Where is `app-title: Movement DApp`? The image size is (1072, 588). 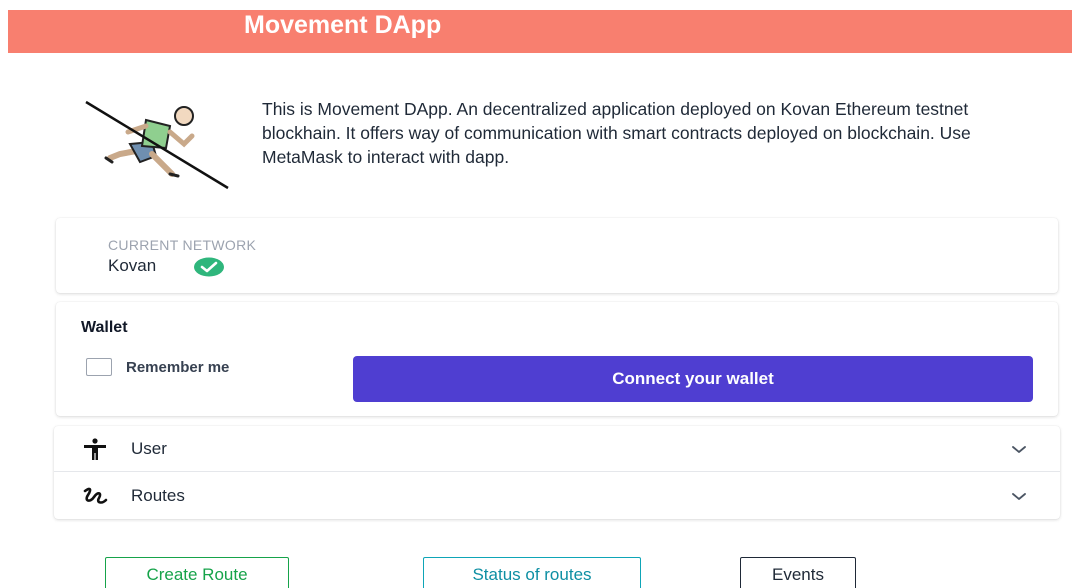
app-title: Movement DApp is located at coordinates (343, 25).